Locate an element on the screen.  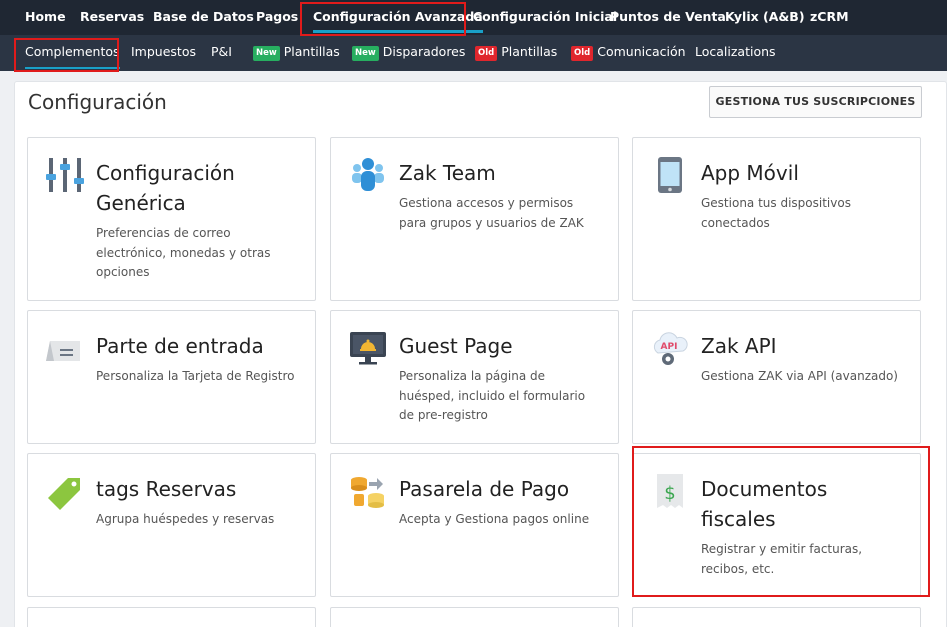
subnav-disparadores: New Disparadores is located at coordinates (408, 52).